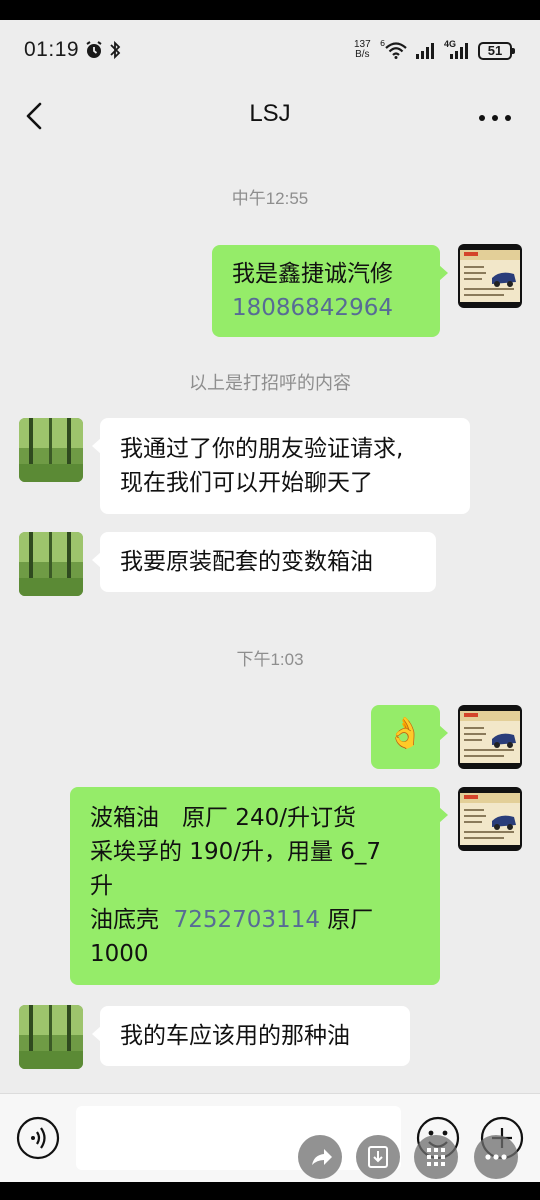 This screenshot has width=540, height=1200. I want to click on message-bubble-in: 我通过了你的朋友验证请求, 现在我们可以开始聊天了, so click(281, 466).